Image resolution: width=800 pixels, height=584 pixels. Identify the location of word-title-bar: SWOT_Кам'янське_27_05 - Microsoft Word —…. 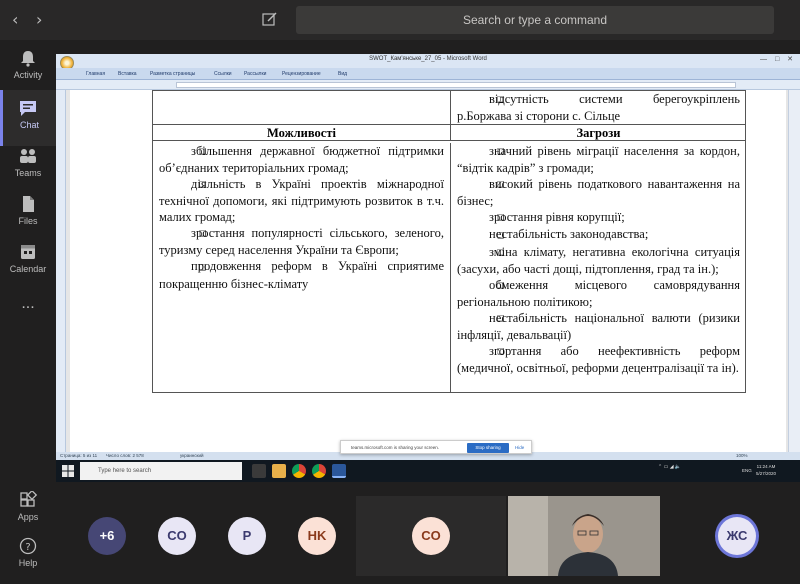
(428, 61).